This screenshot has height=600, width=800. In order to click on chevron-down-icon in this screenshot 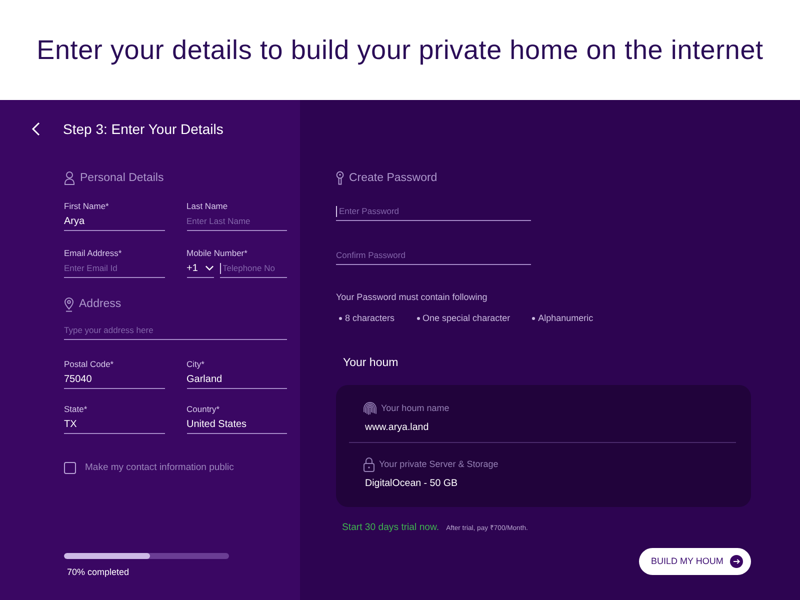, I will do `click(209, 268)`.